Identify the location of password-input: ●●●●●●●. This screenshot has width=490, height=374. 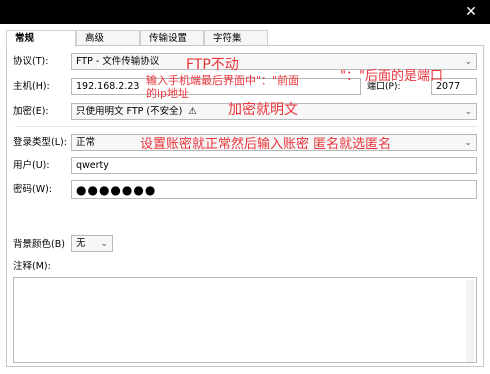
(274, 189).